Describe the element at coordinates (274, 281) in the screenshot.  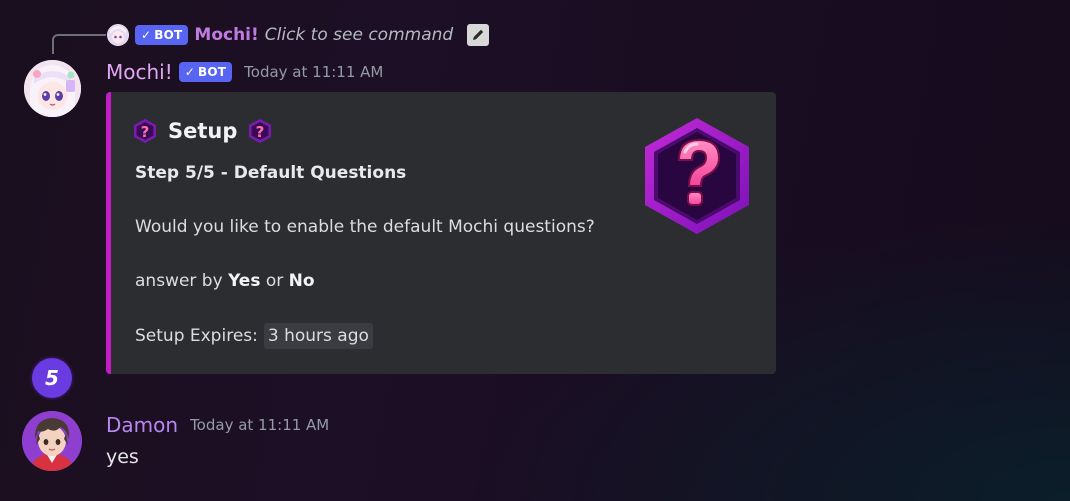
I see `answer-or: or` at that location.